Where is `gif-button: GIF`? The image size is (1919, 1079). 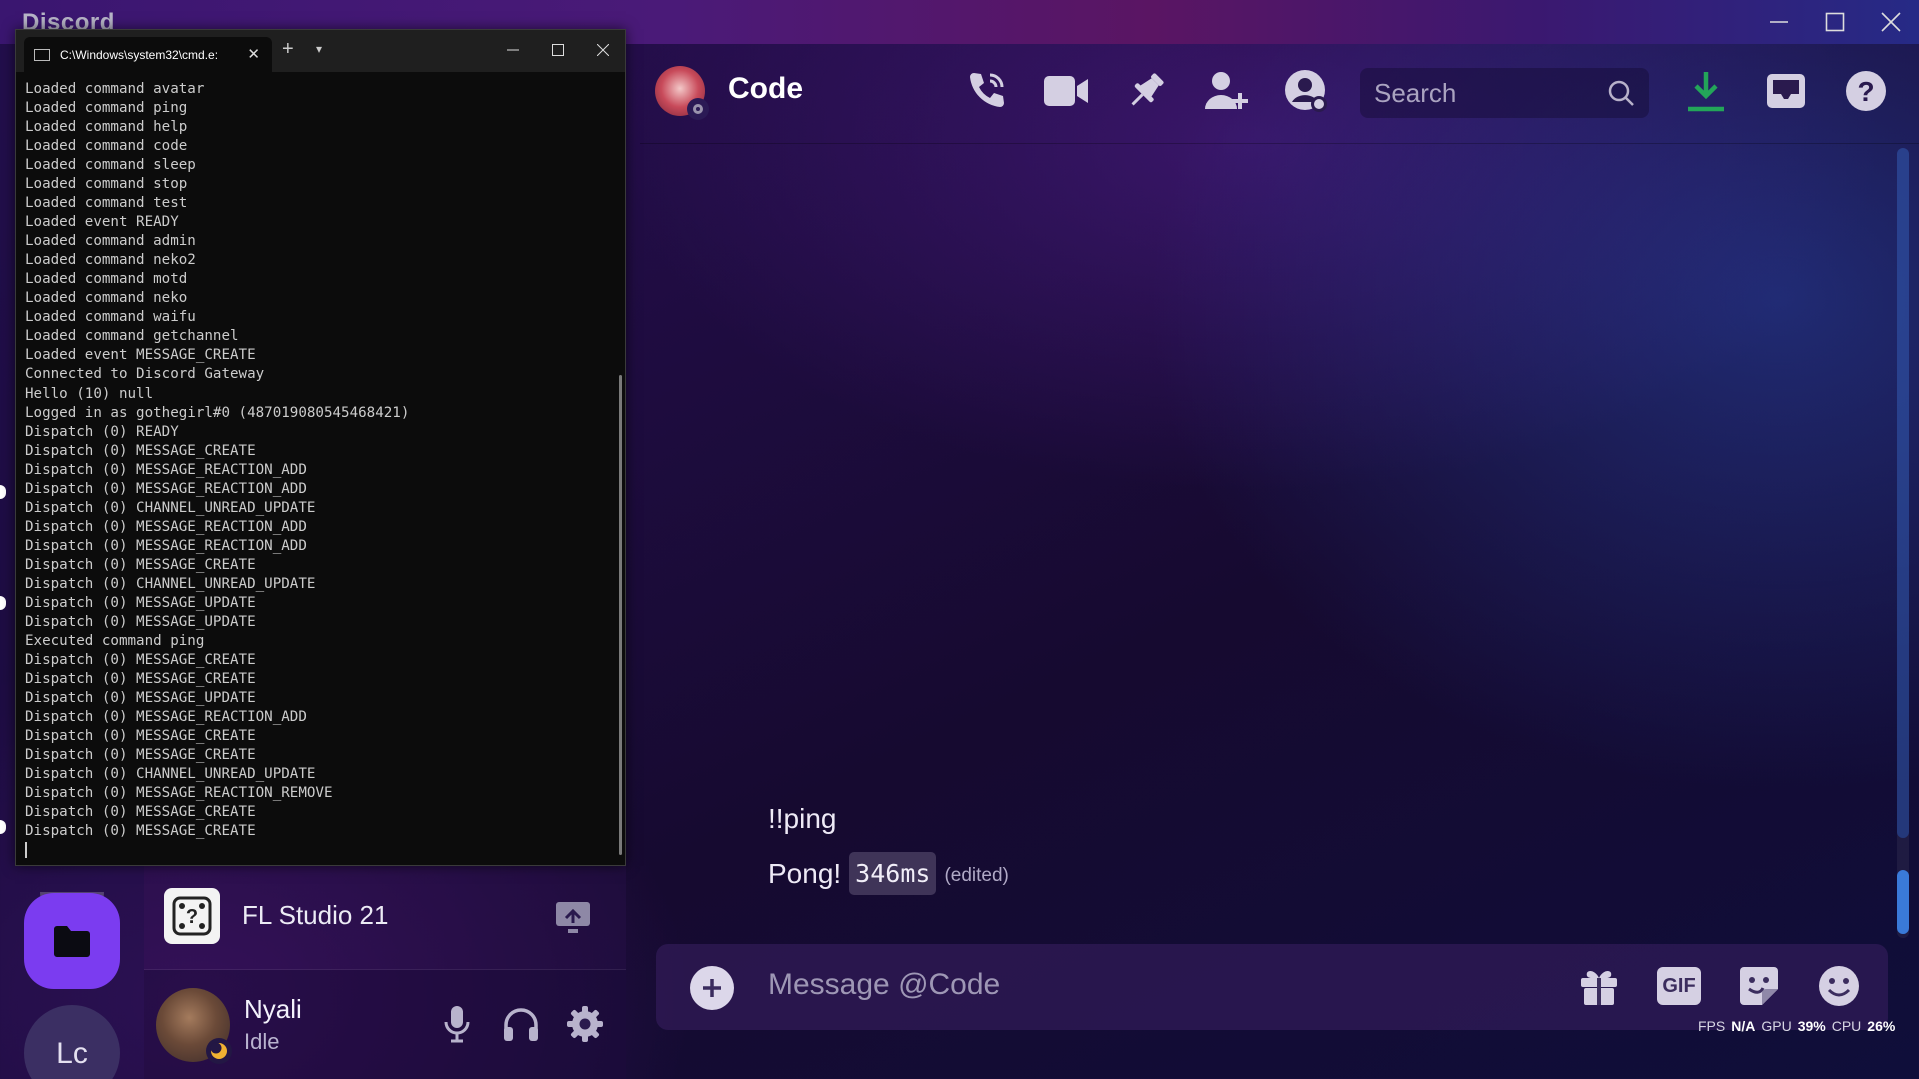
gif-button: GIF is located at coordinates (1679, 986).